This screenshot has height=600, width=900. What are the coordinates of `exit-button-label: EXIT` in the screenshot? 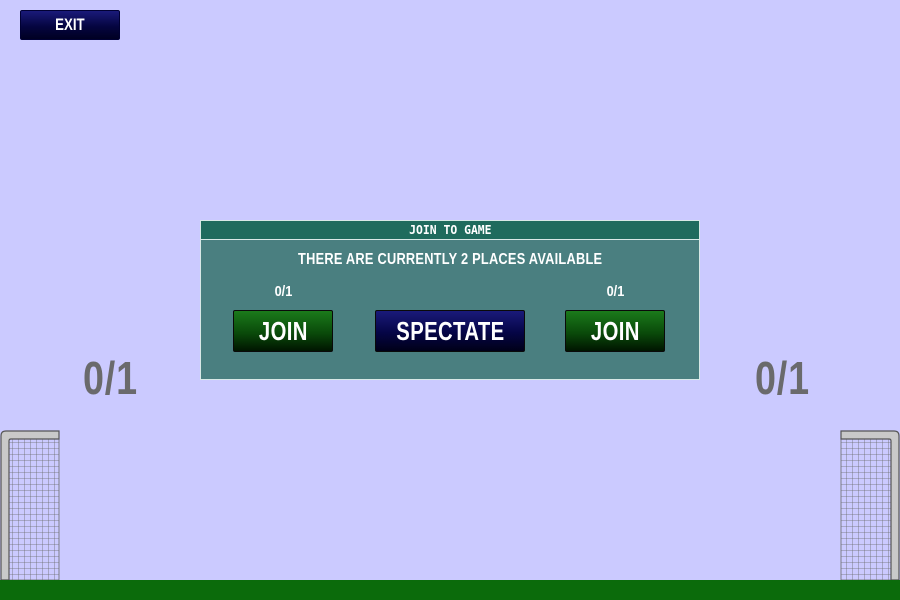 It's located at (70, 24).